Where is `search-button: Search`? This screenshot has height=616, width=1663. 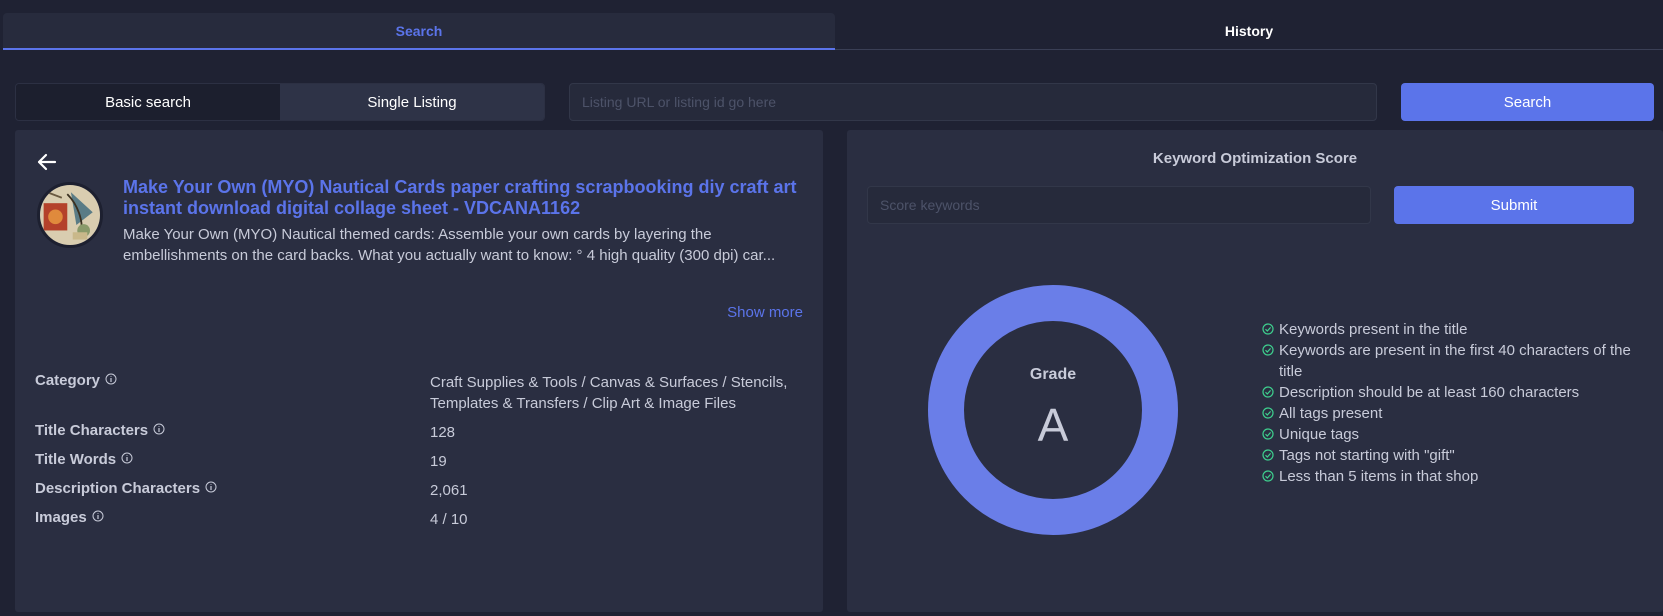
search-button: Search is located at coordinates (1527, 102).